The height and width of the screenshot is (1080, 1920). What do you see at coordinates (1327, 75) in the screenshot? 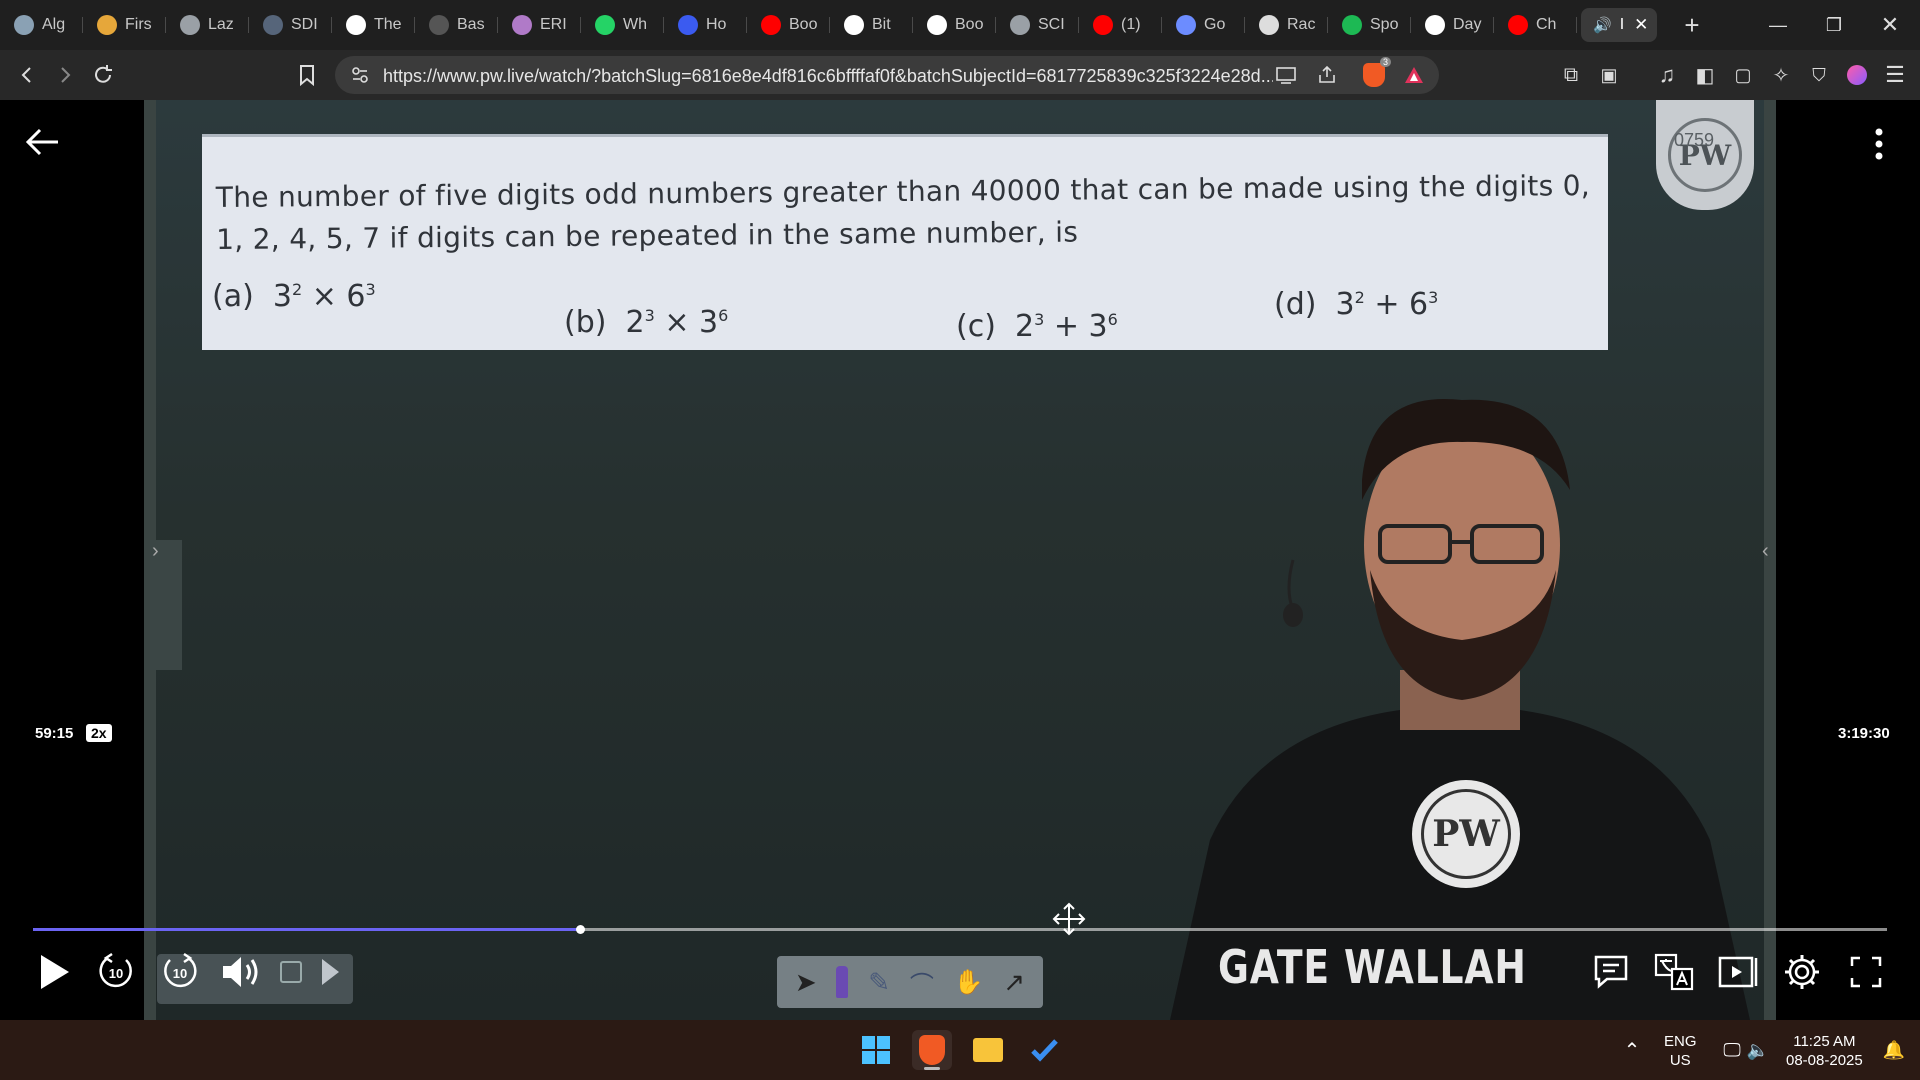
I see `share-icon` at bounding box center [1327, 75].